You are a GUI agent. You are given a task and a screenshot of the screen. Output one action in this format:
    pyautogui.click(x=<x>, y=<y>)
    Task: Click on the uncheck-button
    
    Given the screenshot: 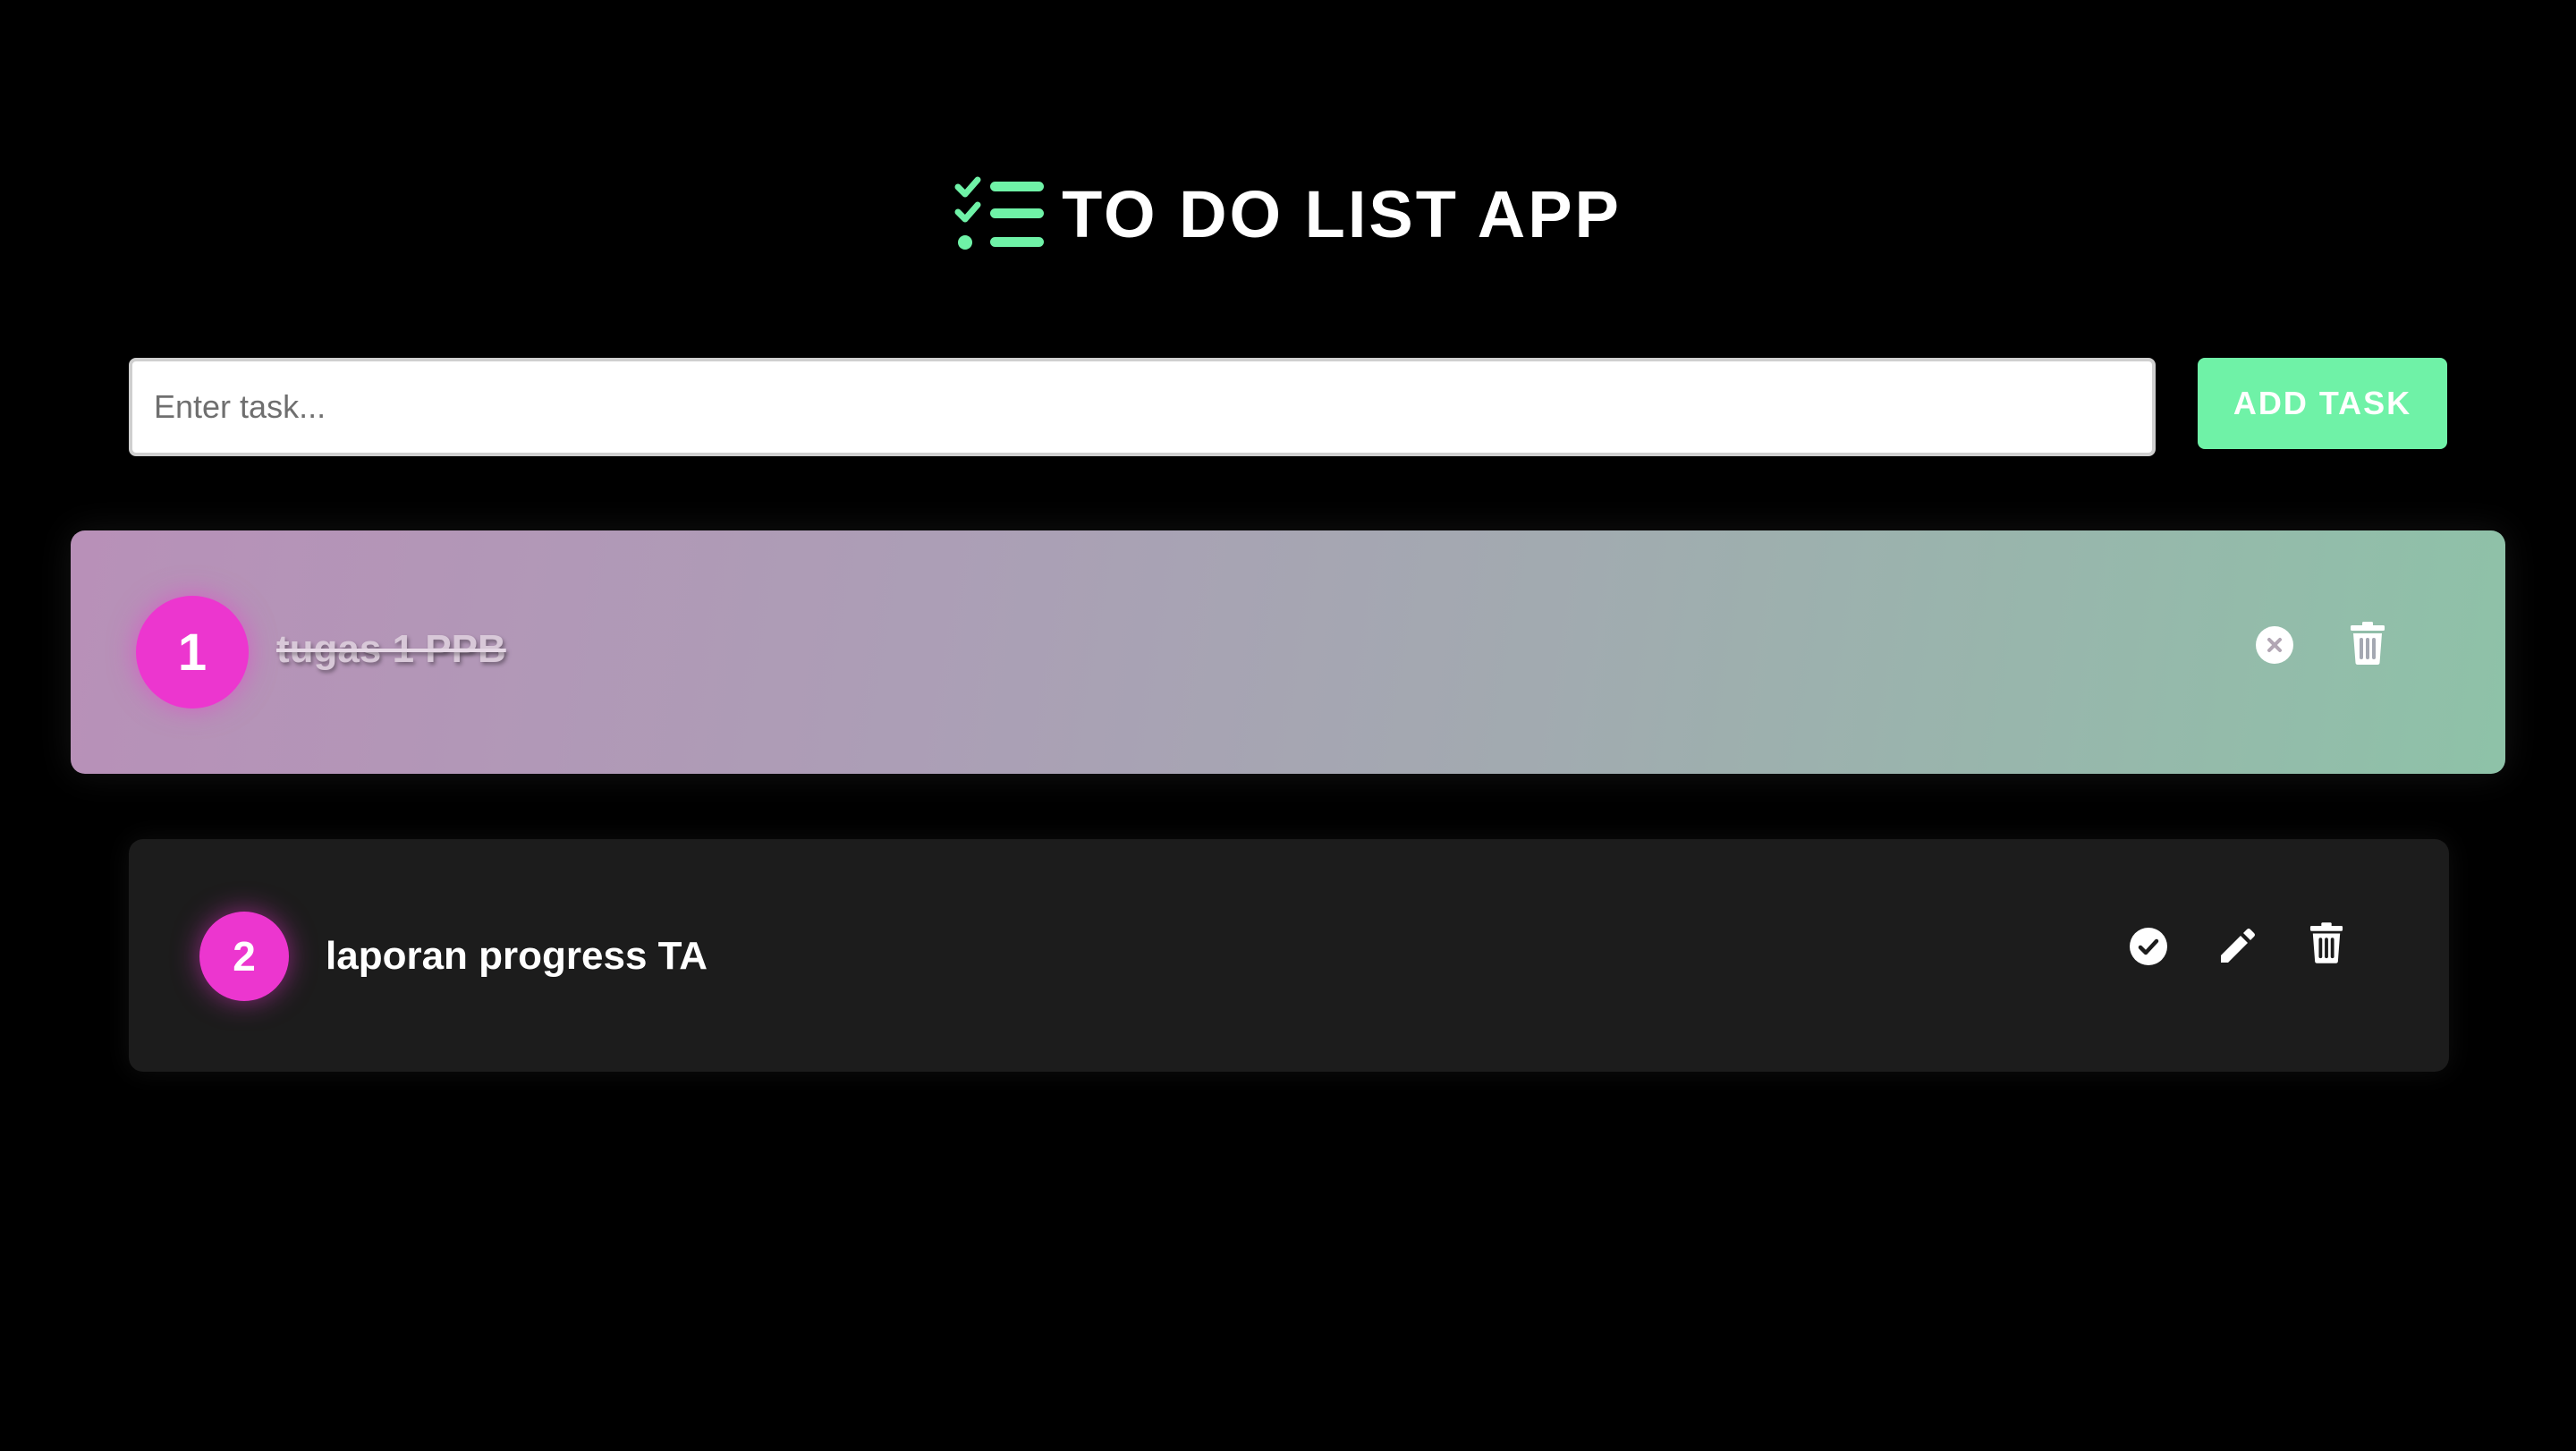 What is the action you would take?
    pyautogui.click(x=2275, y=645)
    